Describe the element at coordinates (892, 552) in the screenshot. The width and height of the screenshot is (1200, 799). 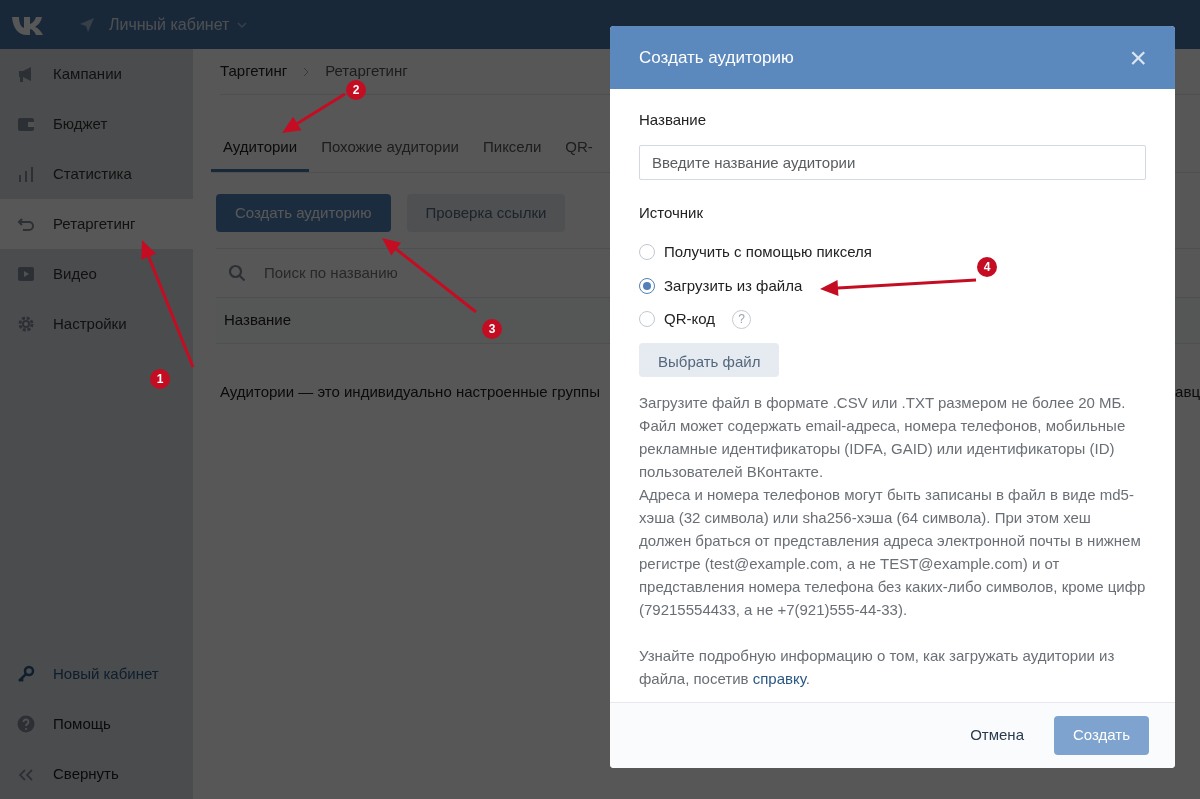
I see `info-paragraph: Адреса и номера телефонов могут быть записаны в файл в виде md5-хэша (32 символа) или sha256-хэша (64 символа). При этом хеш должен браться от представления адреса электронной почты в нижнем регистре (test@example.com, а не TEST@example.com) и от представления номера телефона без каких-либо символов, кроме цифр (79215554433, а не +7(921)555-44-33).` at that location.